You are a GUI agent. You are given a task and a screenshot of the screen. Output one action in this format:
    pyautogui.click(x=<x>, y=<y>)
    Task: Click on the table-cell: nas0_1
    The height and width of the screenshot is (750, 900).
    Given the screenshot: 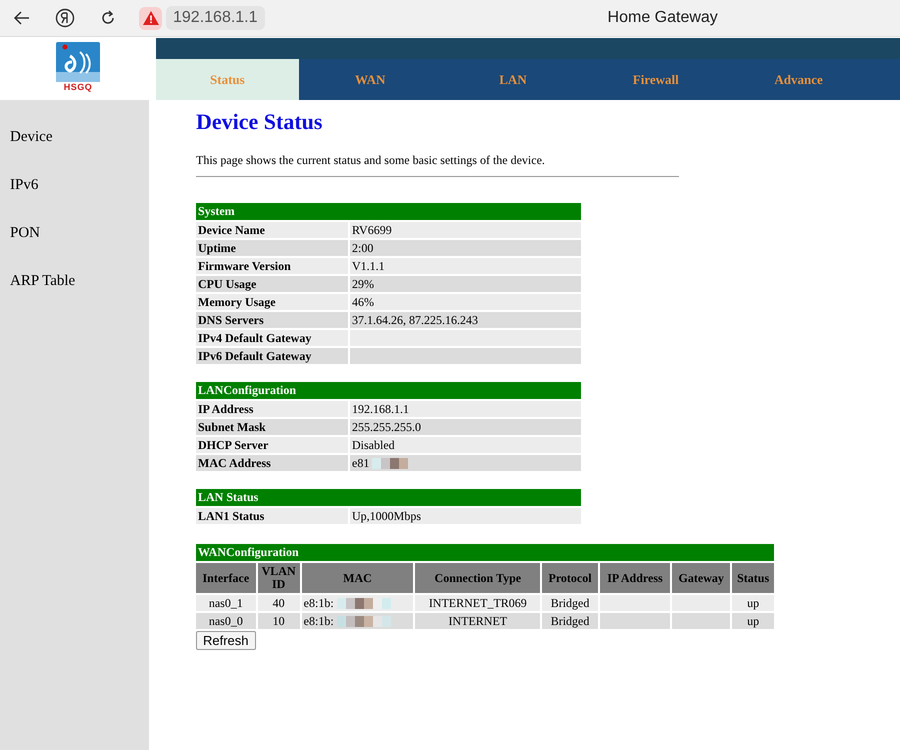 What is the action you would take?
    pyautogui.click(x=226, y=603)
    